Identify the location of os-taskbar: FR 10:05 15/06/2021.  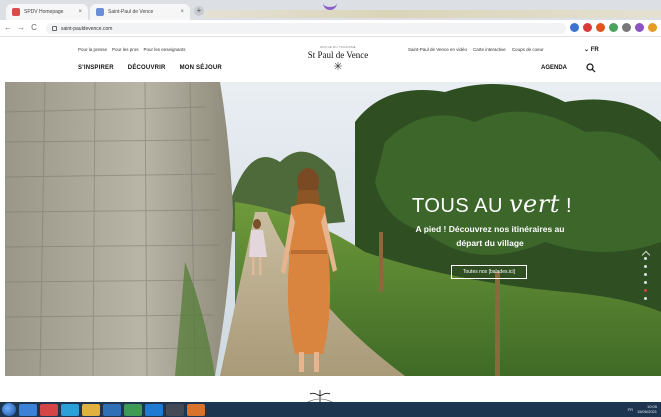
(330, 409).